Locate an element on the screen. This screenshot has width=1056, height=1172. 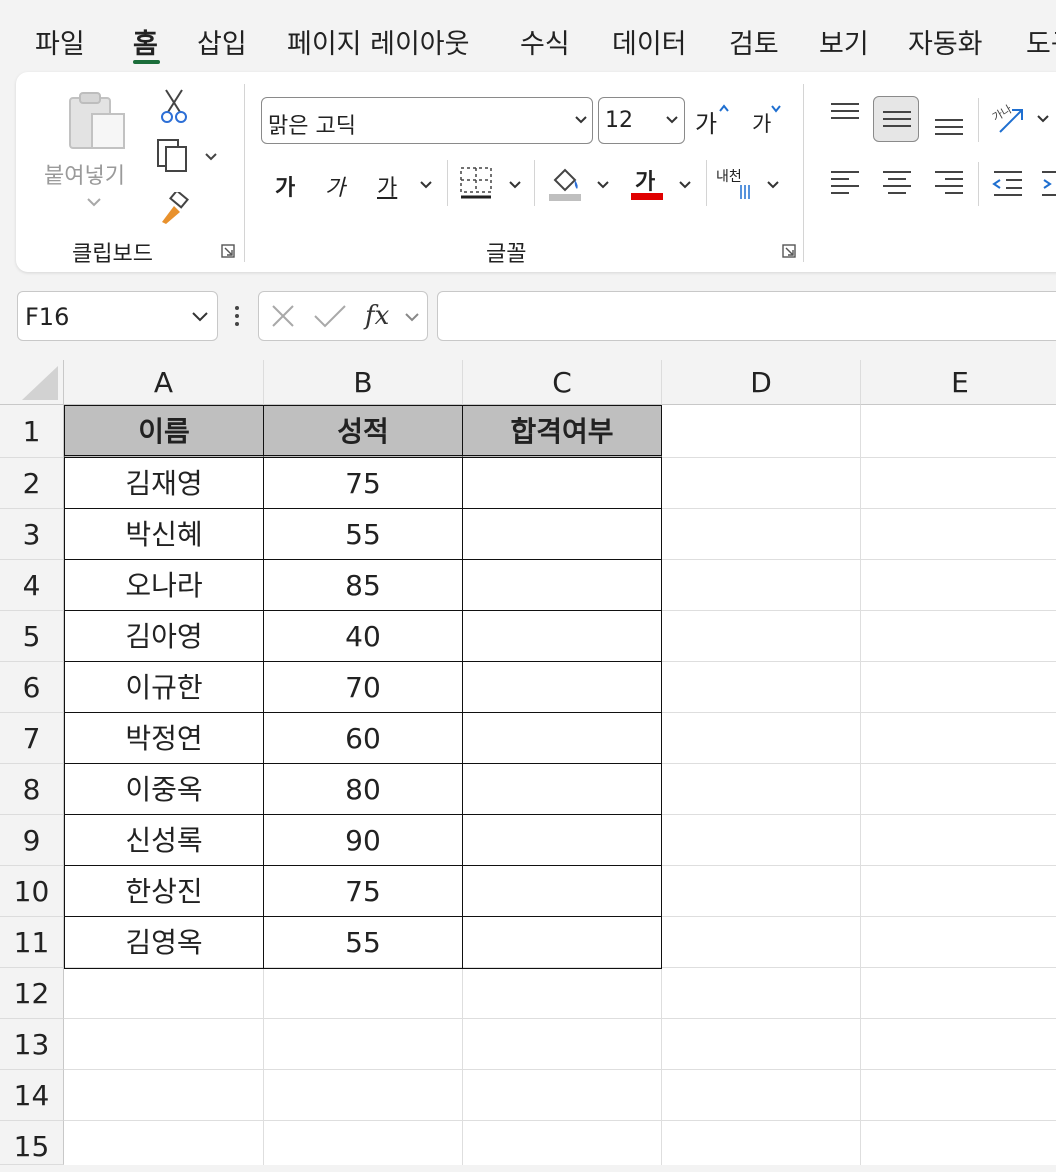
select-all-button is located at coordinates (32, 382).